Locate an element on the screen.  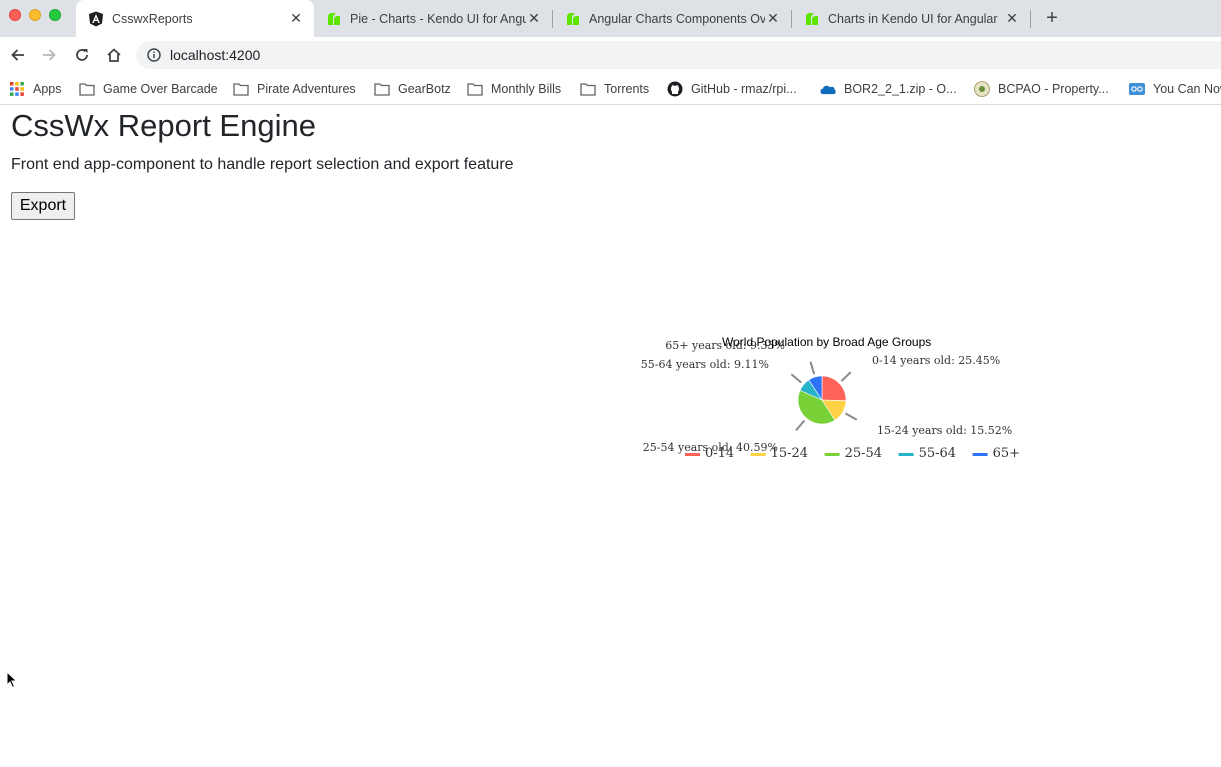
github-icon is located at coordinates (675, 89).